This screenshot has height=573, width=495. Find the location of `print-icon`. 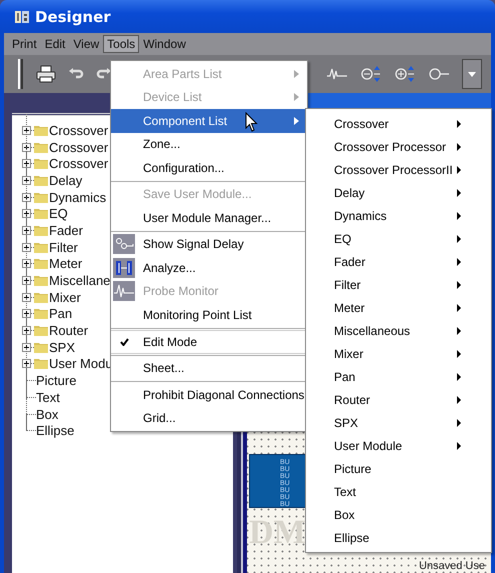

print-icon is located at coordinates (46, 74).